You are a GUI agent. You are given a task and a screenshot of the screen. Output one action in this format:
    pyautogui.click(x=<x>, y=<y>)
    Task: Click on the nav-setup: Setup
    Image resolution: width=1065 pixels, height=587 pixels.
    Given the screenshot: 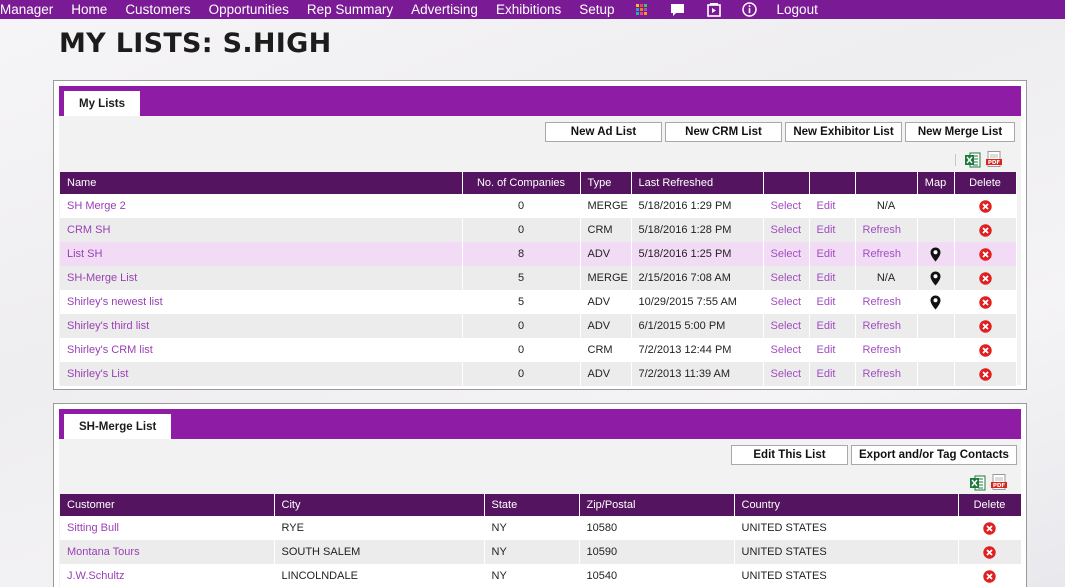 What is the action you would take?
    pyautogui.click(x=596, y=9)
    